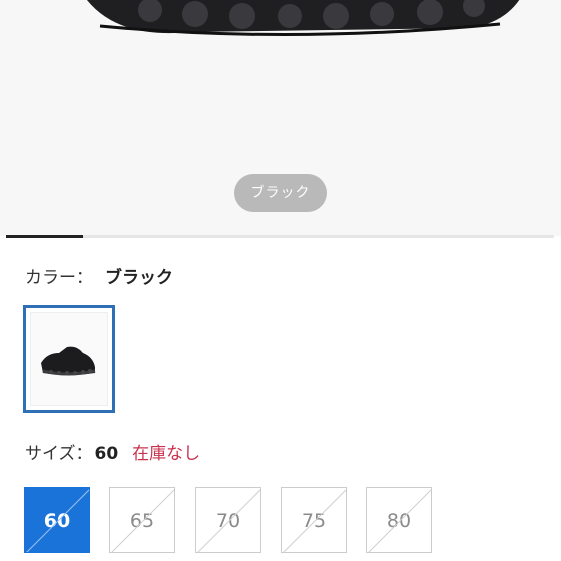 The height and width of the screenshot is (561, 561). I want to click on size-option-80: 80, so click(399, 520).